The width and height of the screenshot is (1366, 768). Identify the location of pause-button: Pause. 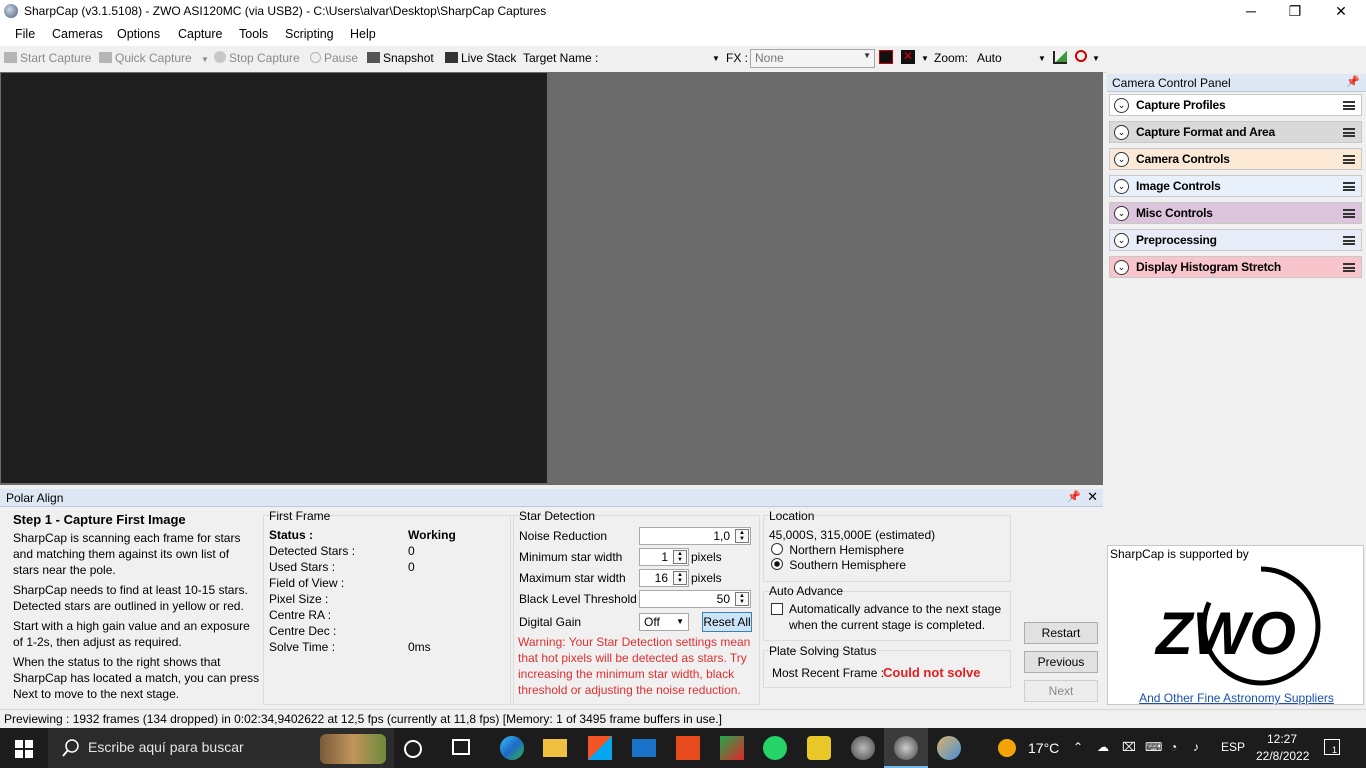
(334, 58).